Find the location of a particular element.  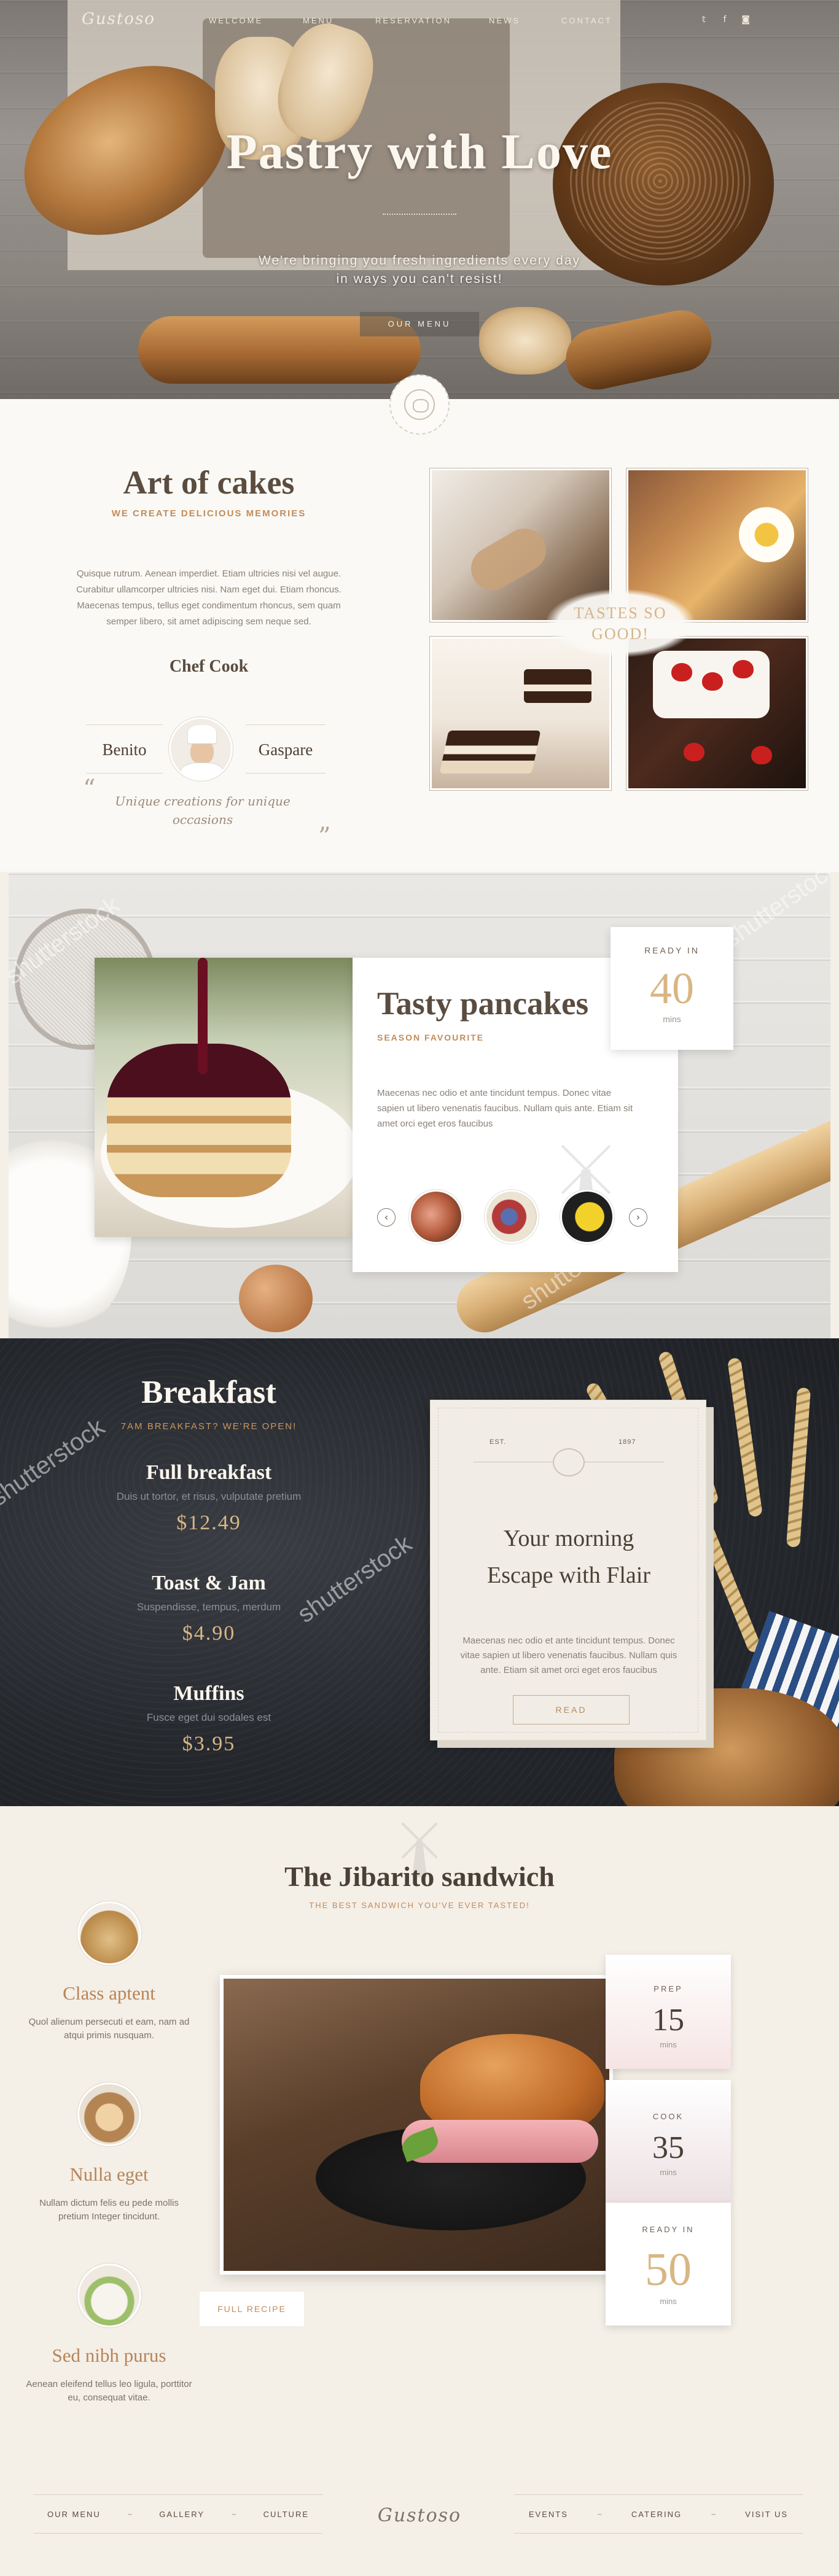

timer-value: 50 is located at coordinates (668, 2269).